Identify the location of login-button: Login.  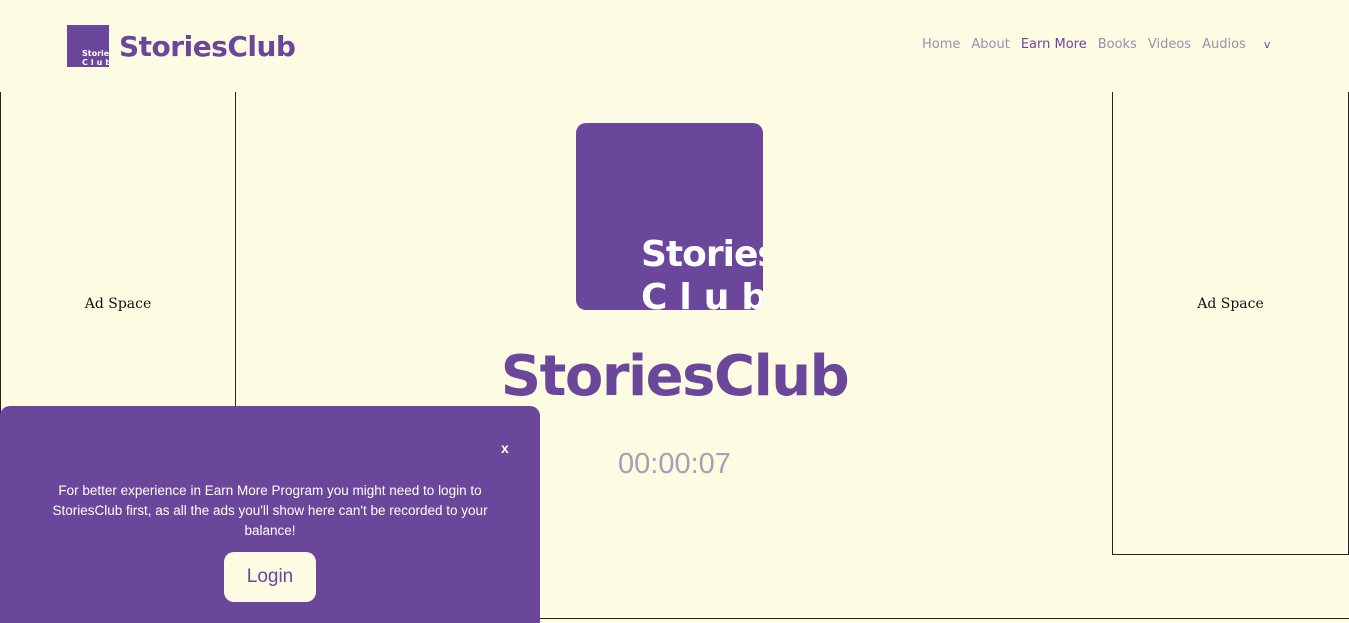
(270, 577).